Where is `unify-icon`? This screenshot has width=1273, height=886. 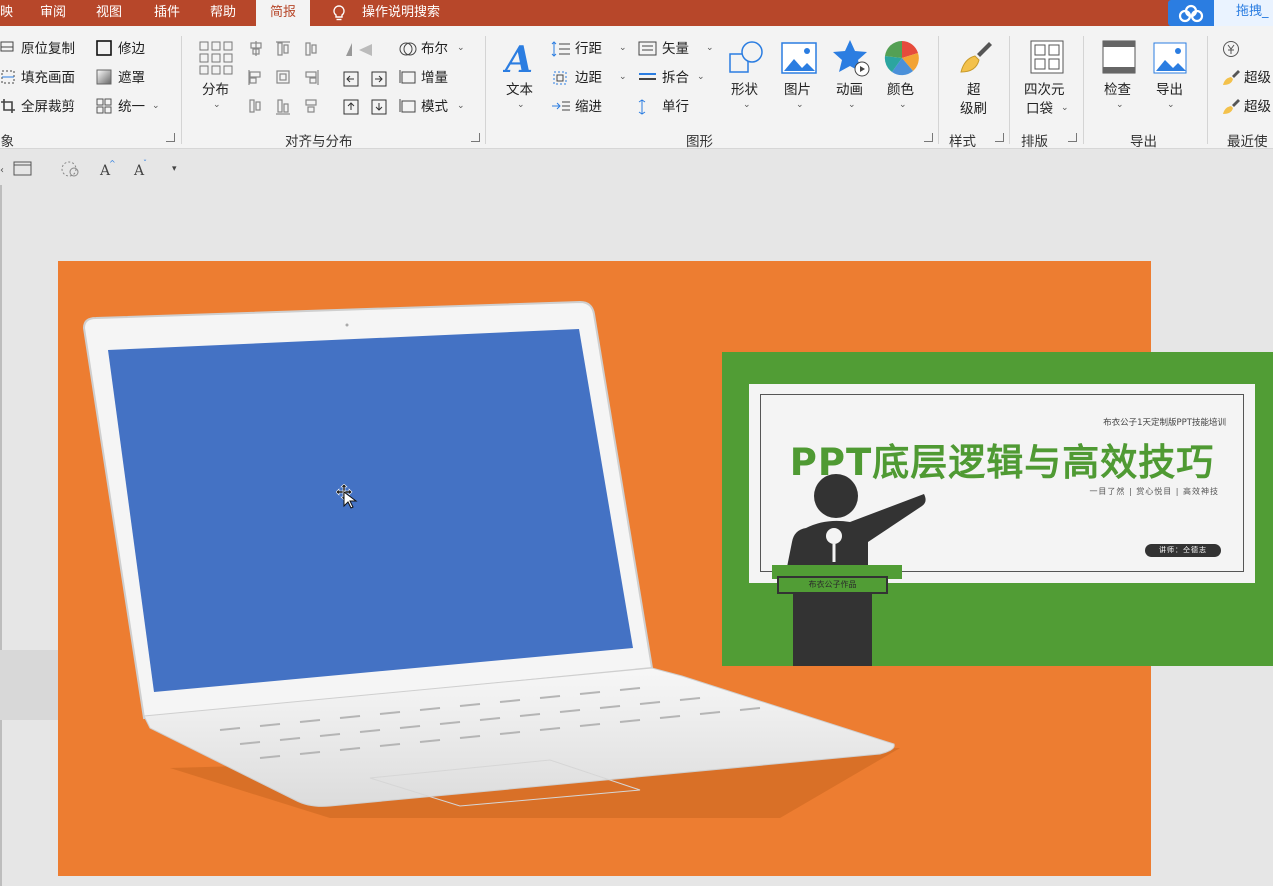 unify-icon is located at coordinates (104, 106).